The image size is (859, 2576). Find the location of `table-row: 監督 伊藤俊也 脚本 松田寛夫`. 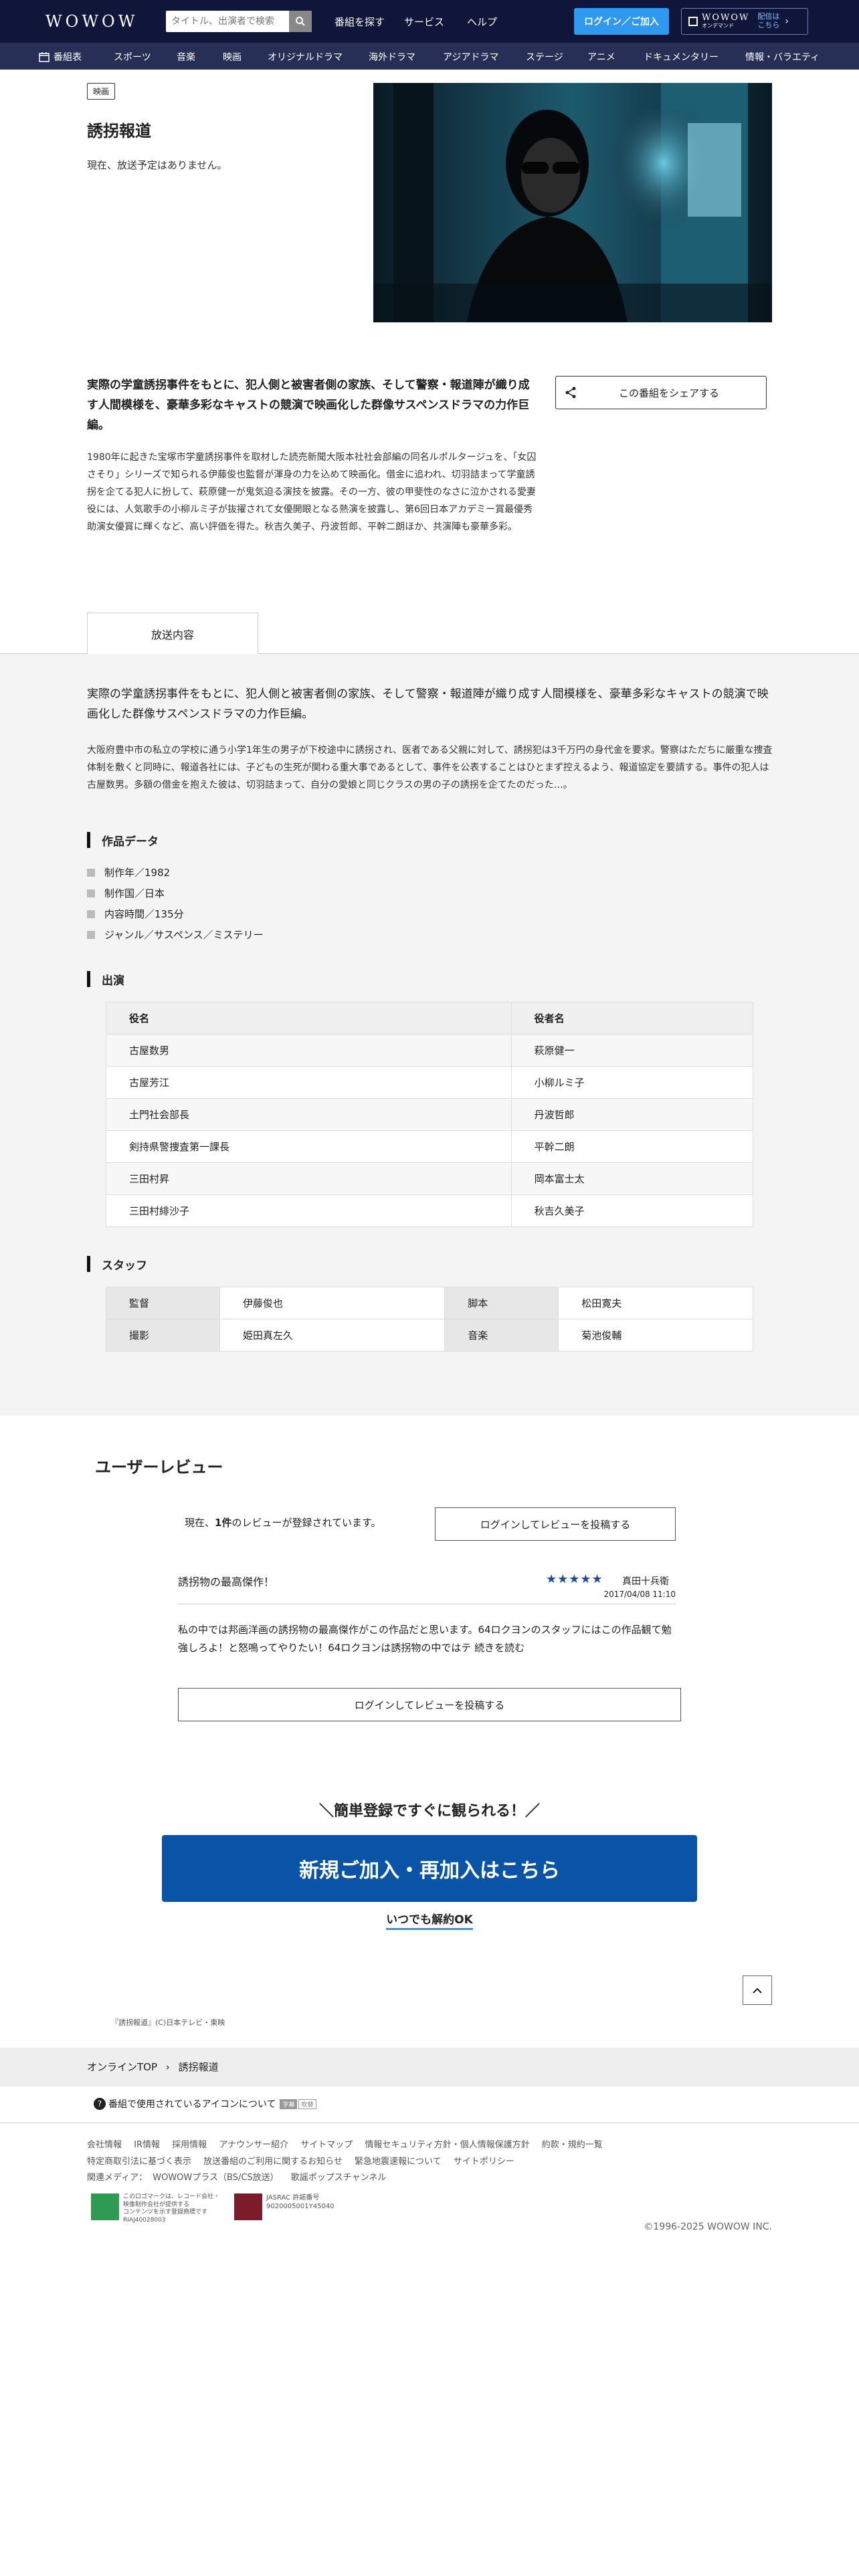

table-row: 監督 伊藤俊也 脚本 松田寛夫 is located at coordinates (429, 1303).